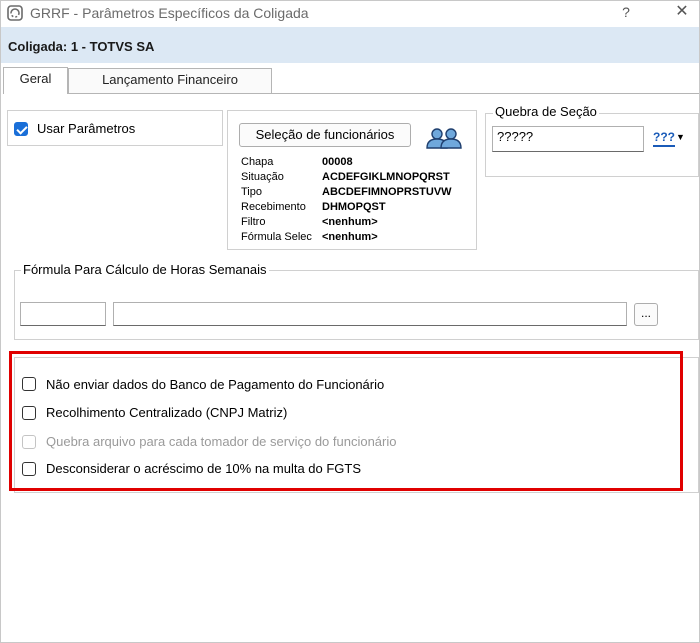  I want to click on picker-placeholder-text: ???, so click(664, 138).